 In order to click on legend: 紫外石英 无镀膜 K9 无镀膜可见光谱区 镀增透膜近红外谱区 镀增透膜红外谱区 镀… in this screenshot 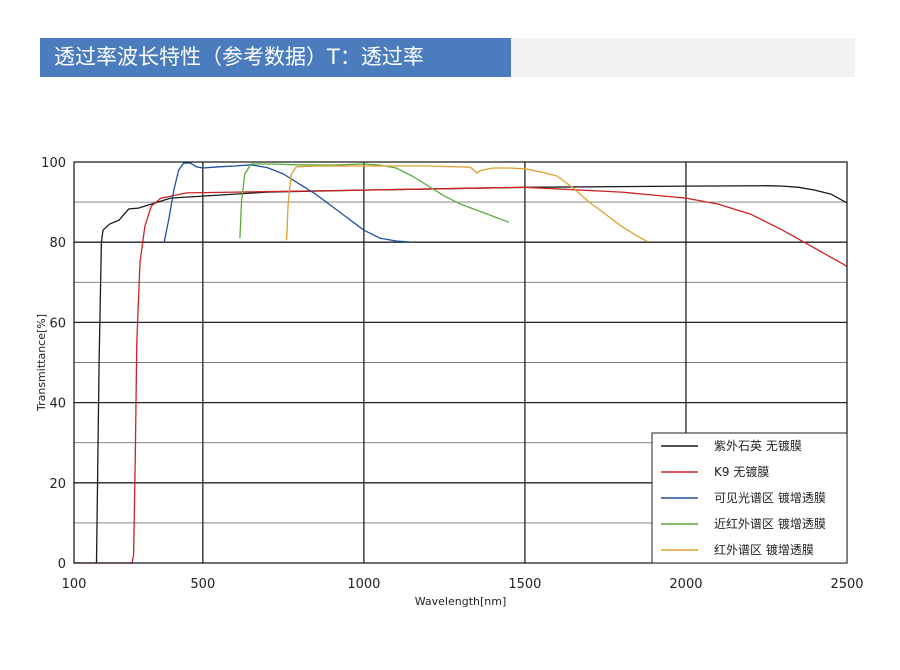, I will do `click(749, 498)`.